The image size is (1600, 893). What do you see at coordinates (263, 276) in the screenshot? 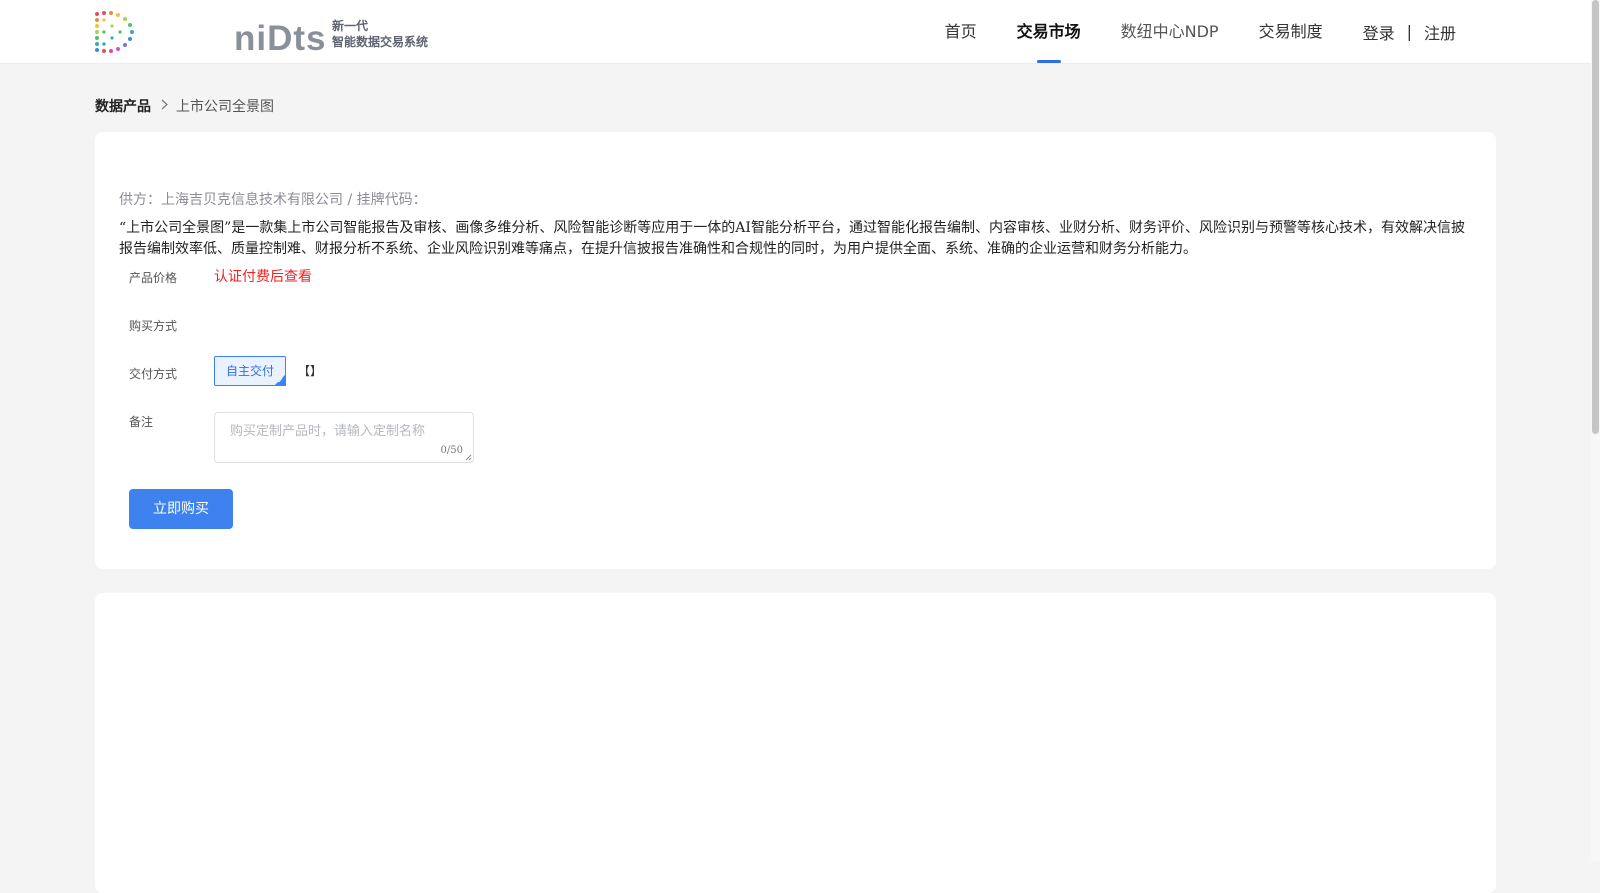
I see `price-value: 认证付费后查看` at bounding box center [263, 276].